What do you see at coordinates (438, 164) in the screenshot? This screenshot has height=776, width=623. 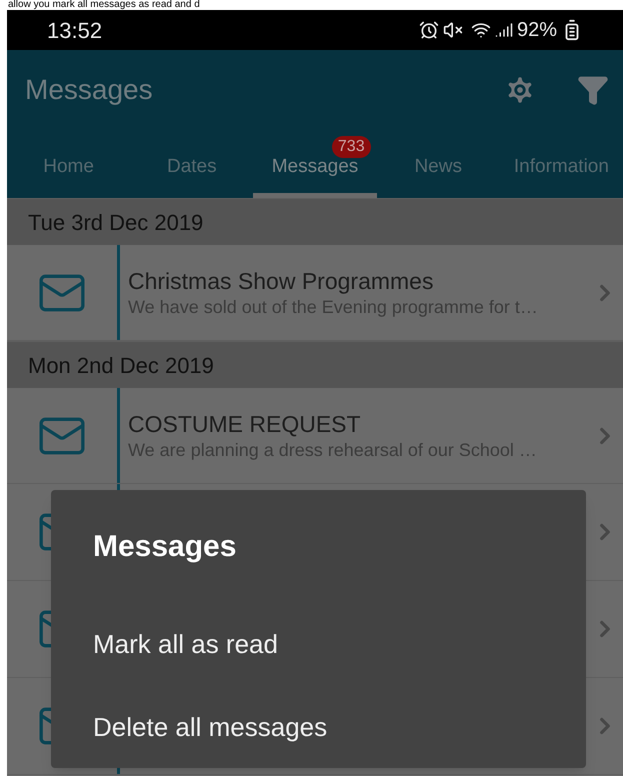 I see `tab: News` at bounding box center [438, 164].